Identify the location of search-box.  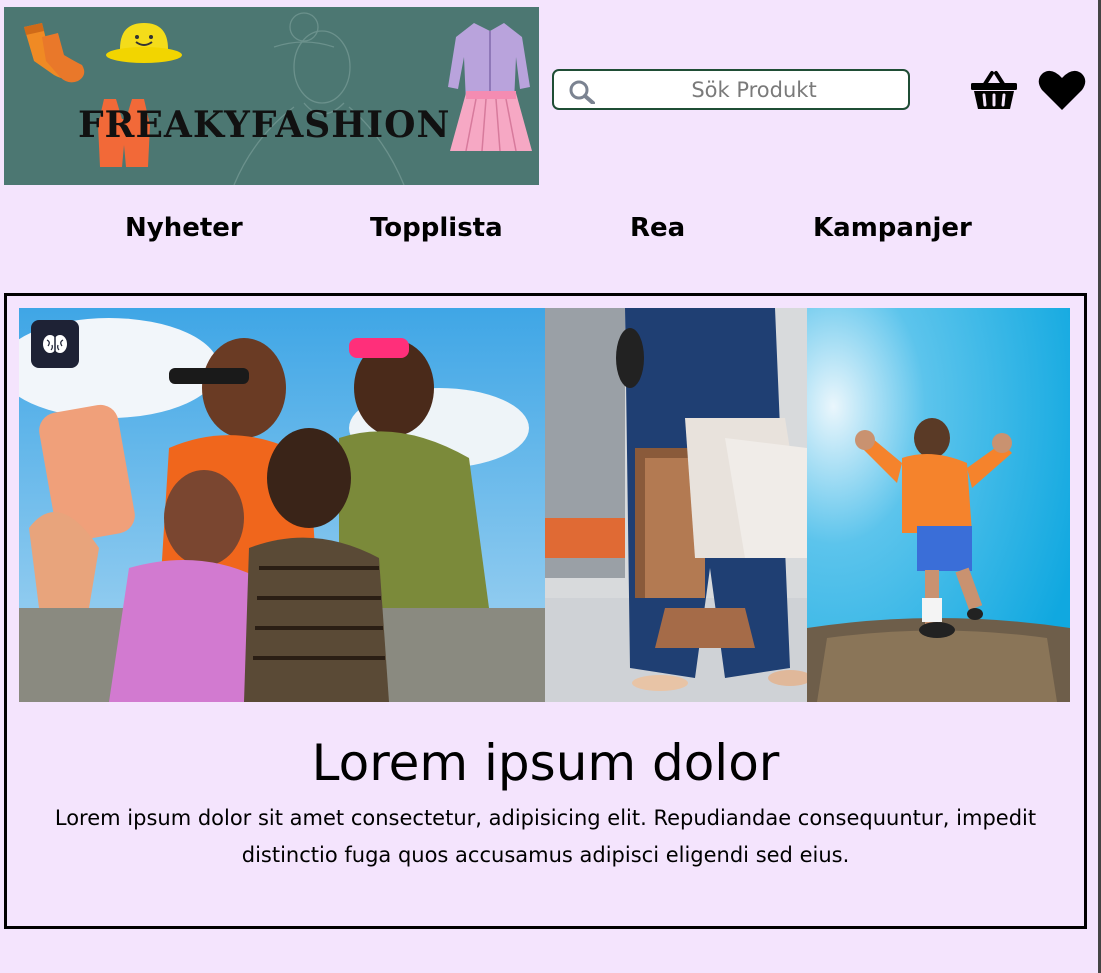
(731, 89).